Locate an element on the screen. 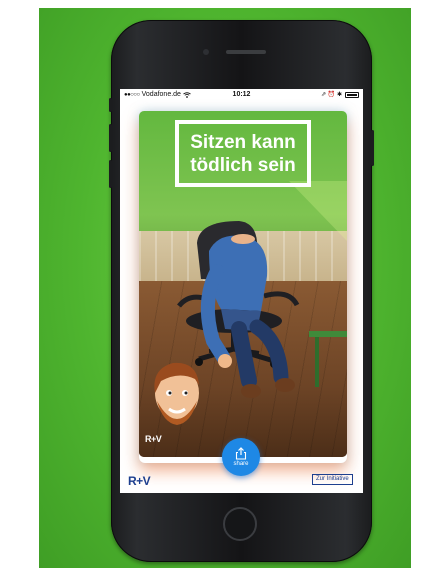 This screenshot has height=571, width=433. share-icon is located at coordinates (241, 453).